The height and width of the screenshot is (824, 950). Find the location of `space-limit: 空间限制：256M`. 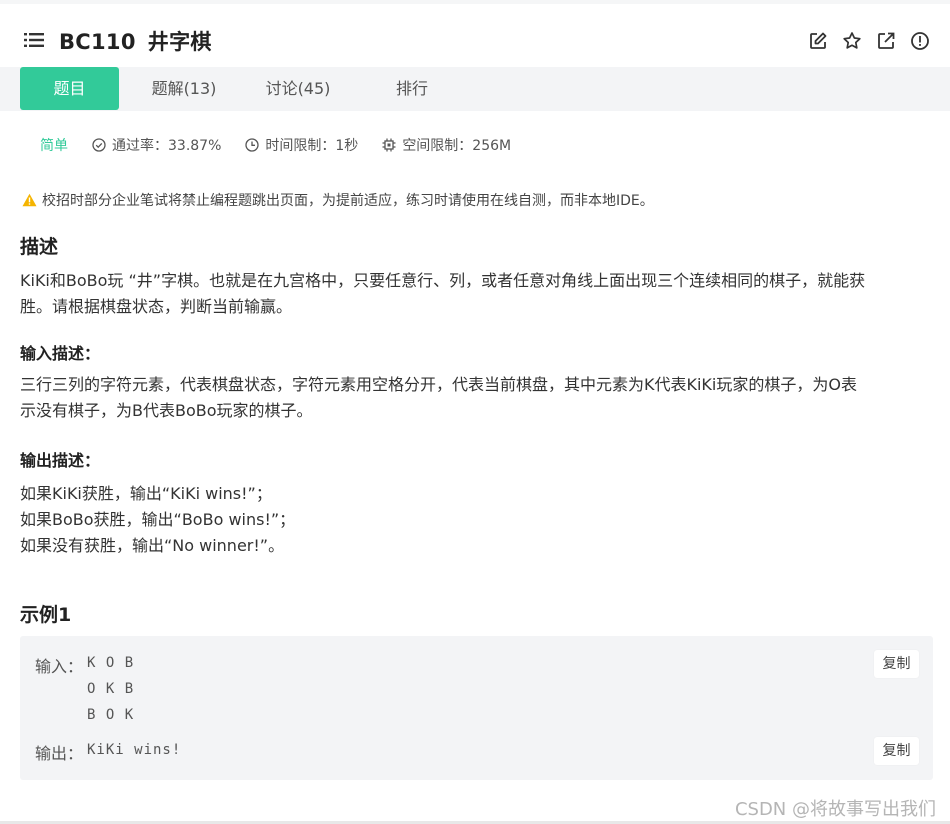

space-limit: 空间限制：256M is located at coordinates (457, 146).